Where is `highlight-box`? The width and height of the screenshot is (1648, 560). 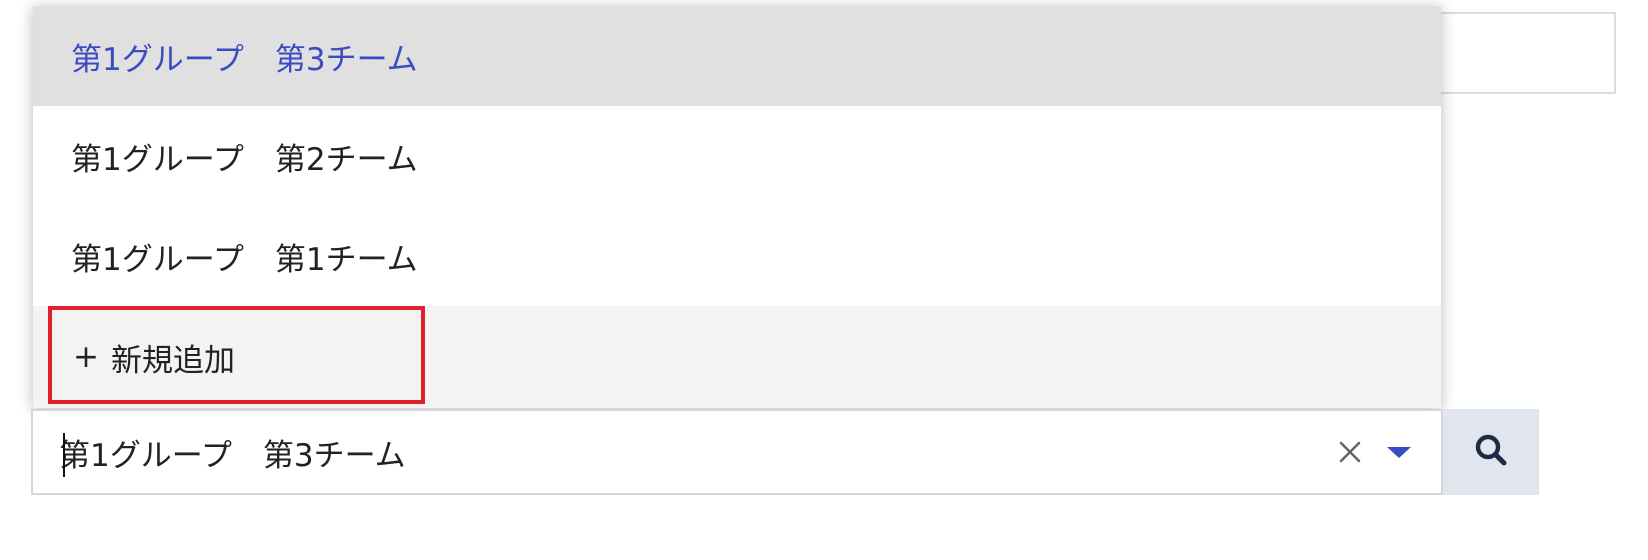
highlight-box is located at coordinates (236, 355).